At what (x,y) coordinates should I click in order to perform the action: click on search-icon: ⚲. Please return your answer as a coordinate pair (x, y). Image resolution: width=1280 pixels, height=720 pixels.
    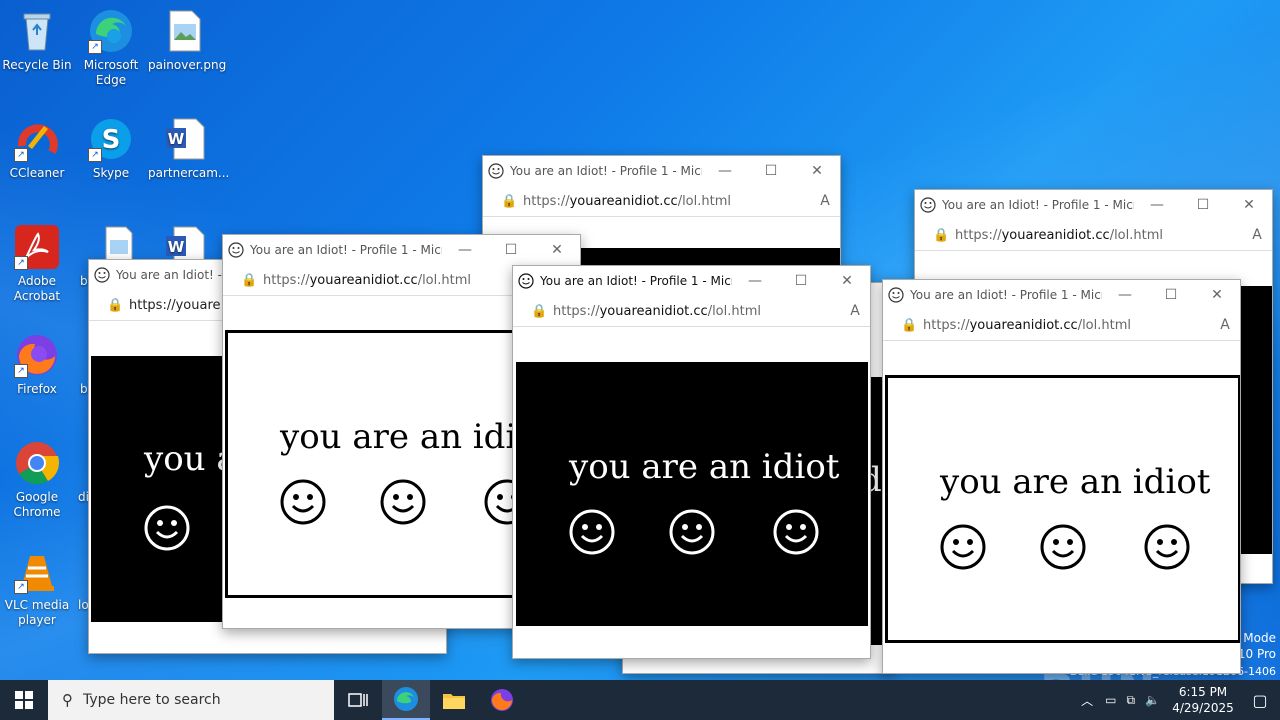
    Looking at the image, I should click on (67, 700).